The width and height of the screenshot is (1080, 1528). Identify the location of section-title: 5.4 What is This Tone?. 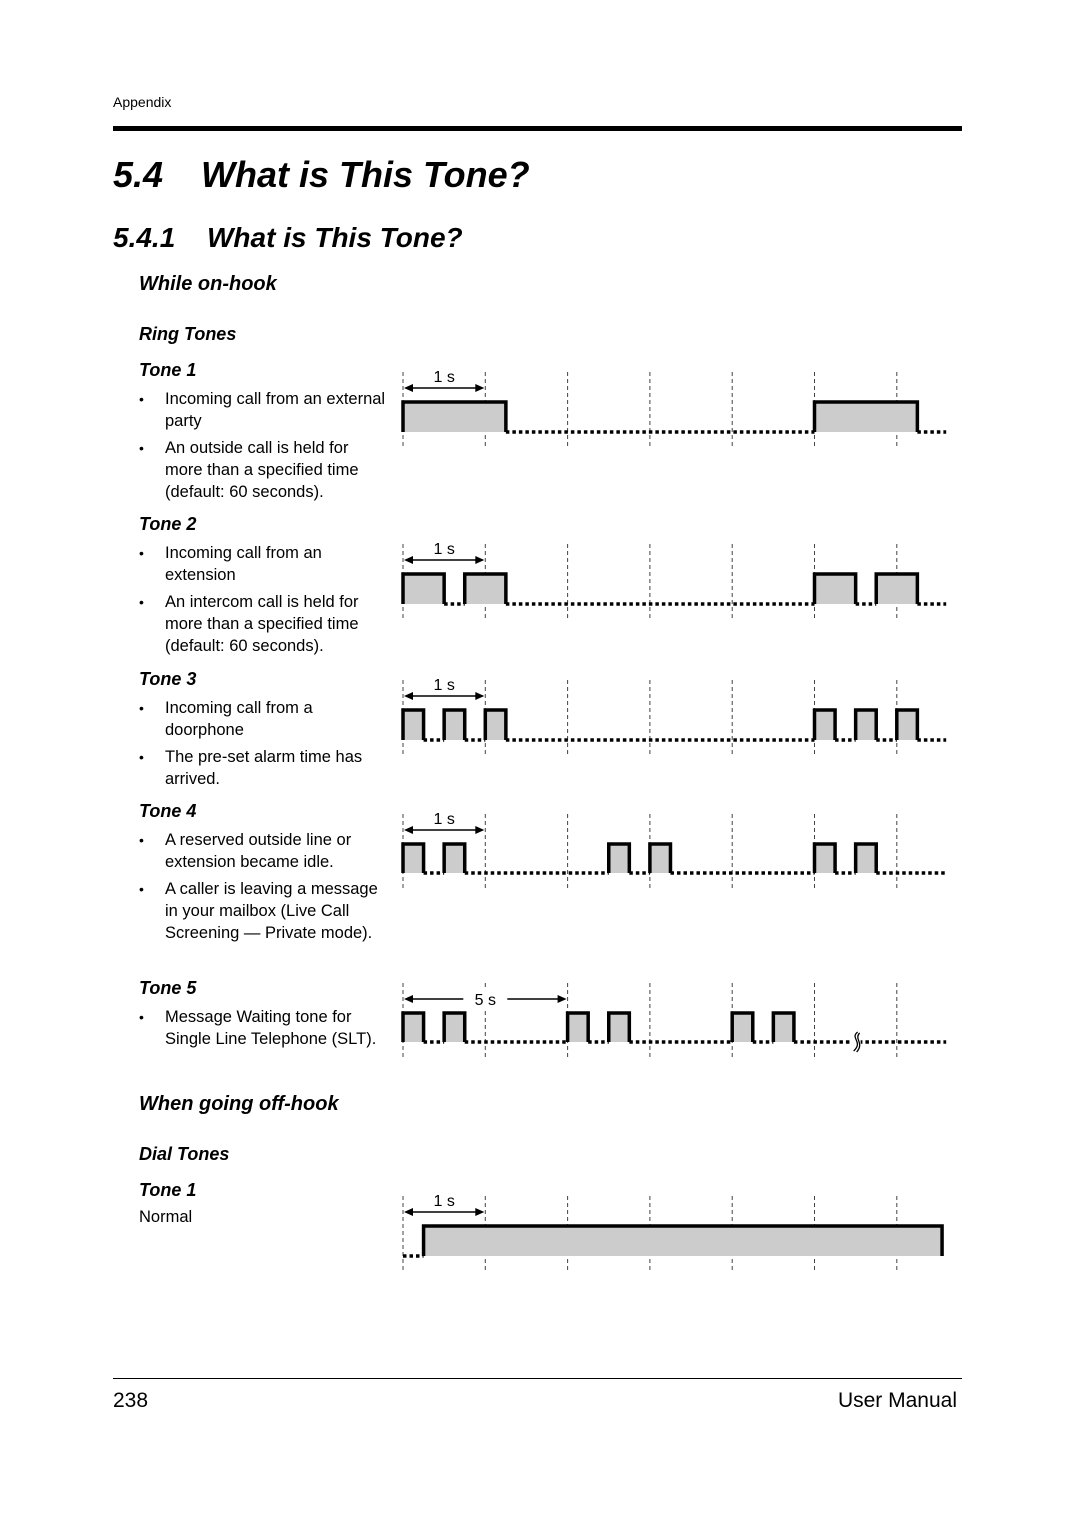
(321, 175).